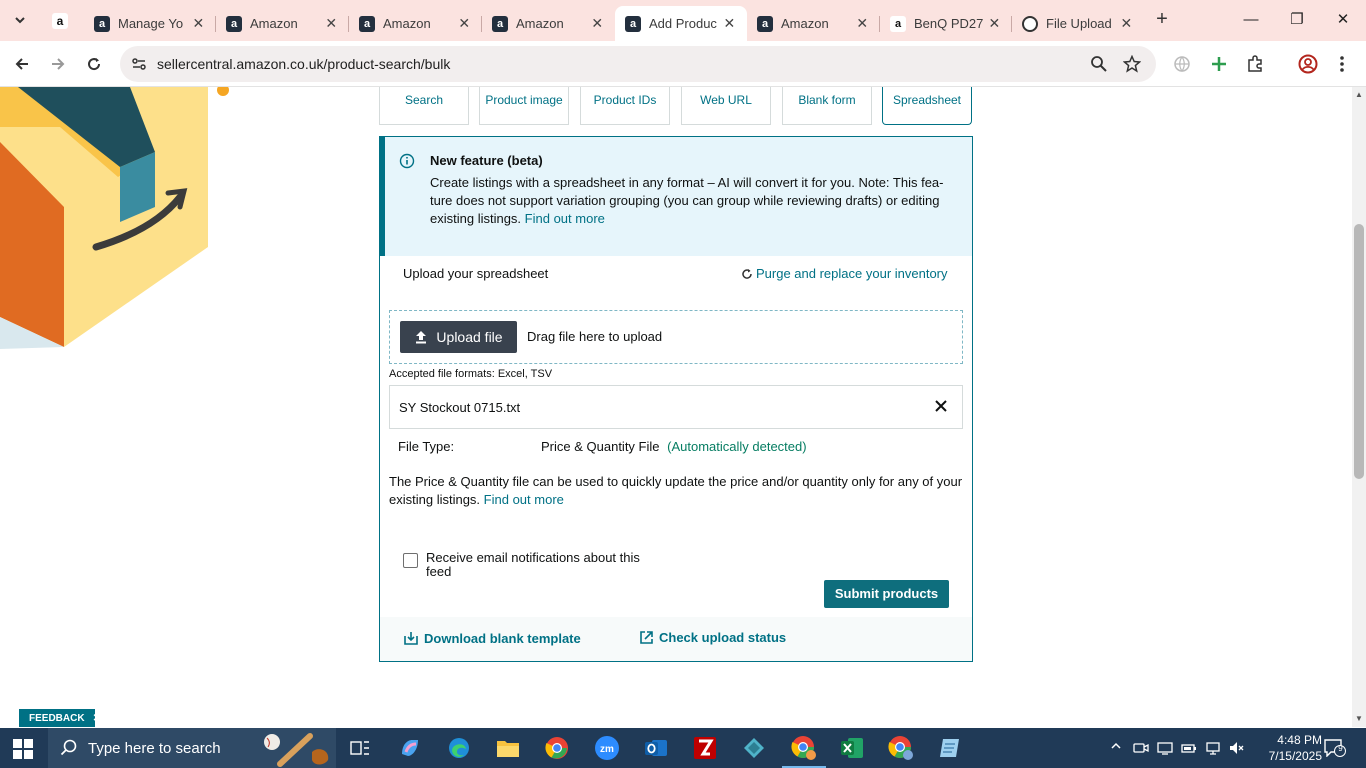  What do you see at coordinates (540, 23) in the screenshot?
I see `tab-title: Amazon` at bounding box center [540, 23].